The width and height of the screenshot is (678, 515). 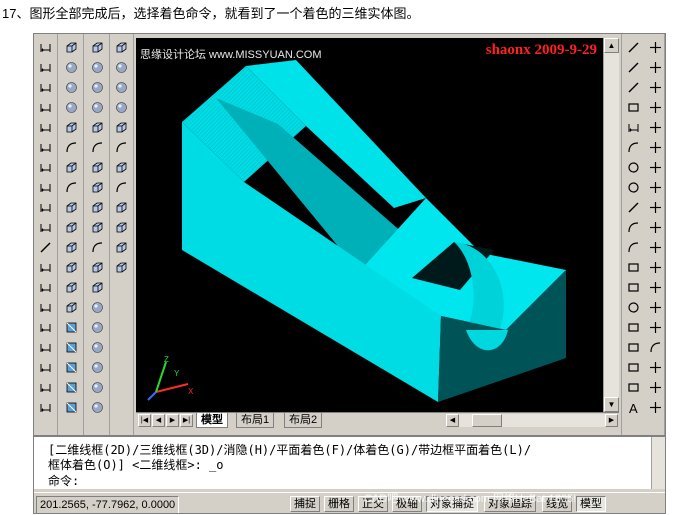 I want to click on last-tab-icon: ▶|, so click(x=186, y=420).